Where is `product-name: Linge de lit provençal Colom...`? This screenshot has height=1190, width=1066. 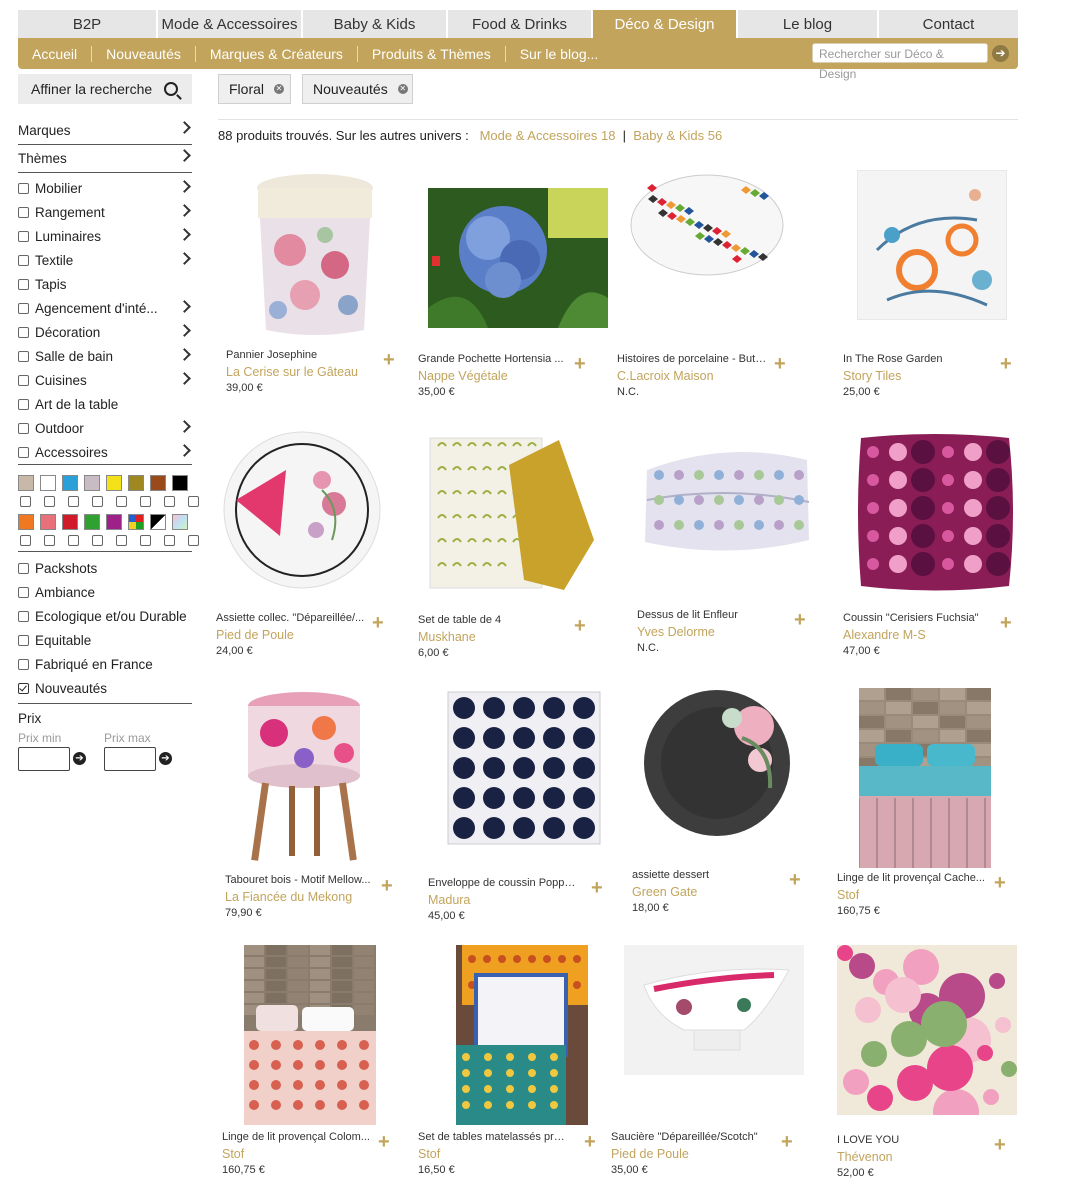 product-name: Linge de lit provençal Colom... is located at coordinates (297, 1137).